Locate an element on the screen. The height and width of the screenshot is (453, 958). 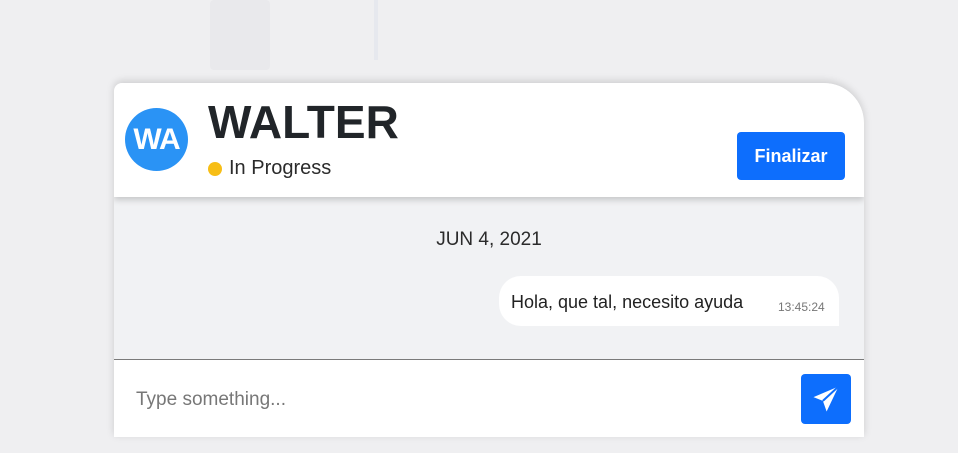
message-text: Hola, que tal, necesito ayuda is located at coordinates (627, 302).